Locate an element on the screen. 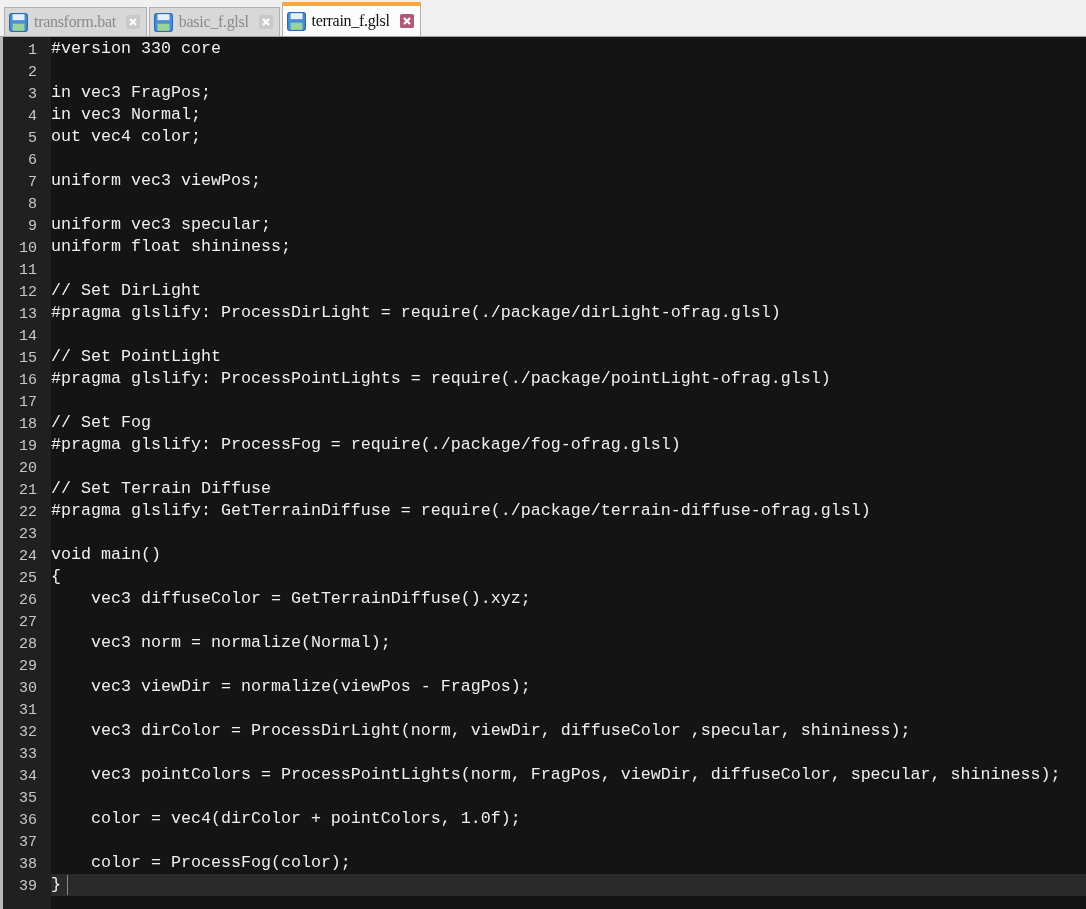  line-number: 29 is located at coordinates (28, 666).